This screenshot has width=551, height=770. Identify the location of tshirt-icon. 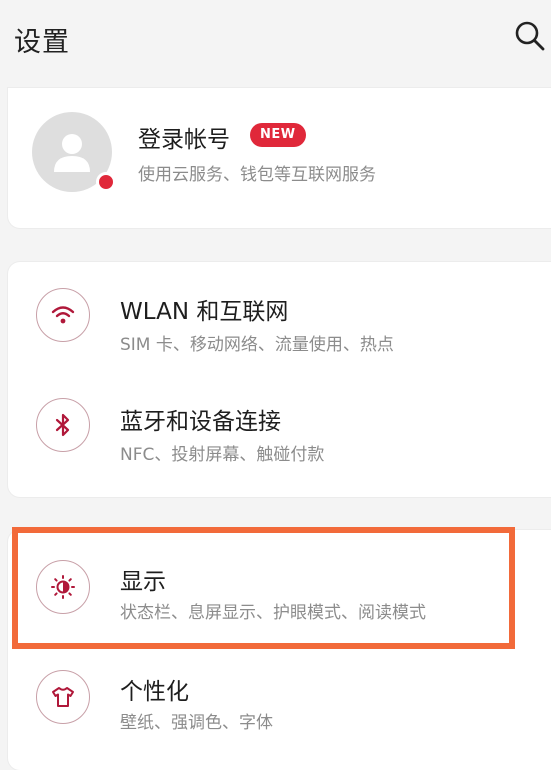
(63, 697).